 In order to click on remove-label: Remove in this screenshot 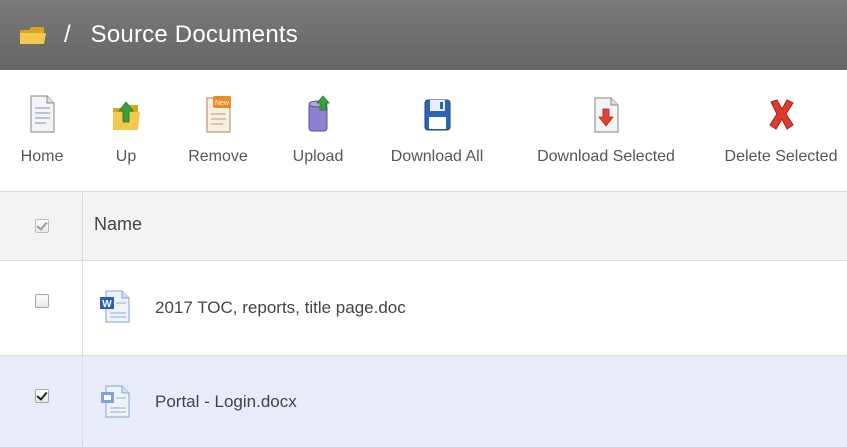, I will do `click(218, 156)`.